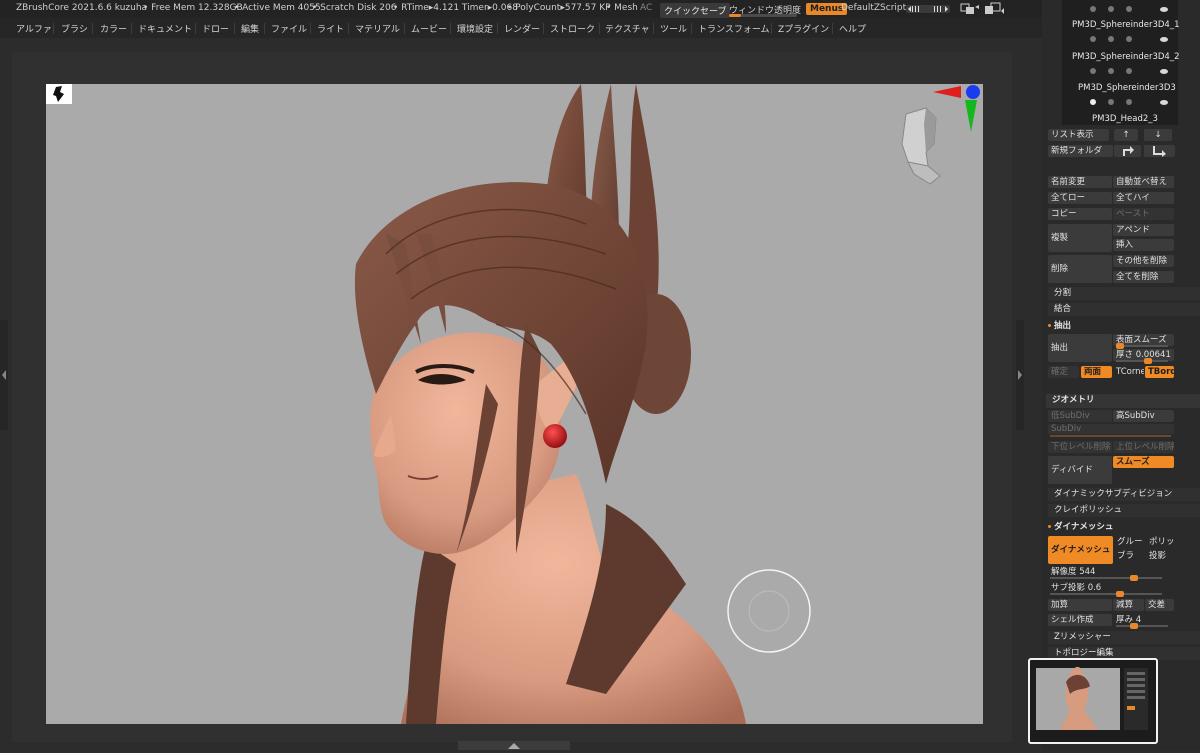  What do you see at coordinates (572, 28) in the screenshot?
I see `menu-stroke: ストローク` at bounding box center [572, 28].